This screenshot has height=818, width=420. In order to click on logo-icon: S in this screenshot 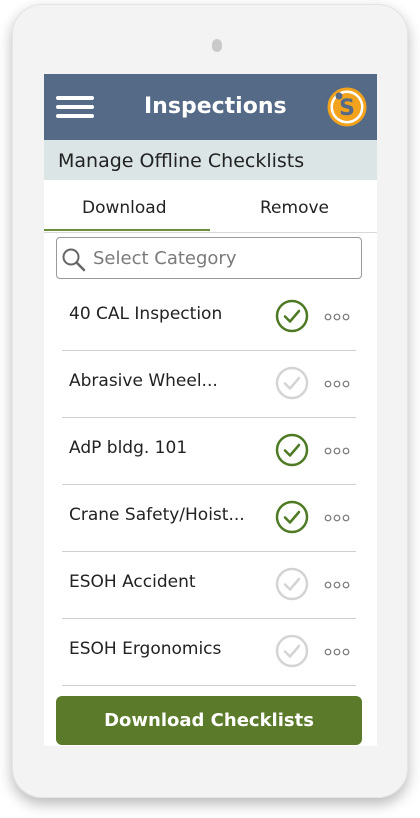, I will do `click(347, 107)`.